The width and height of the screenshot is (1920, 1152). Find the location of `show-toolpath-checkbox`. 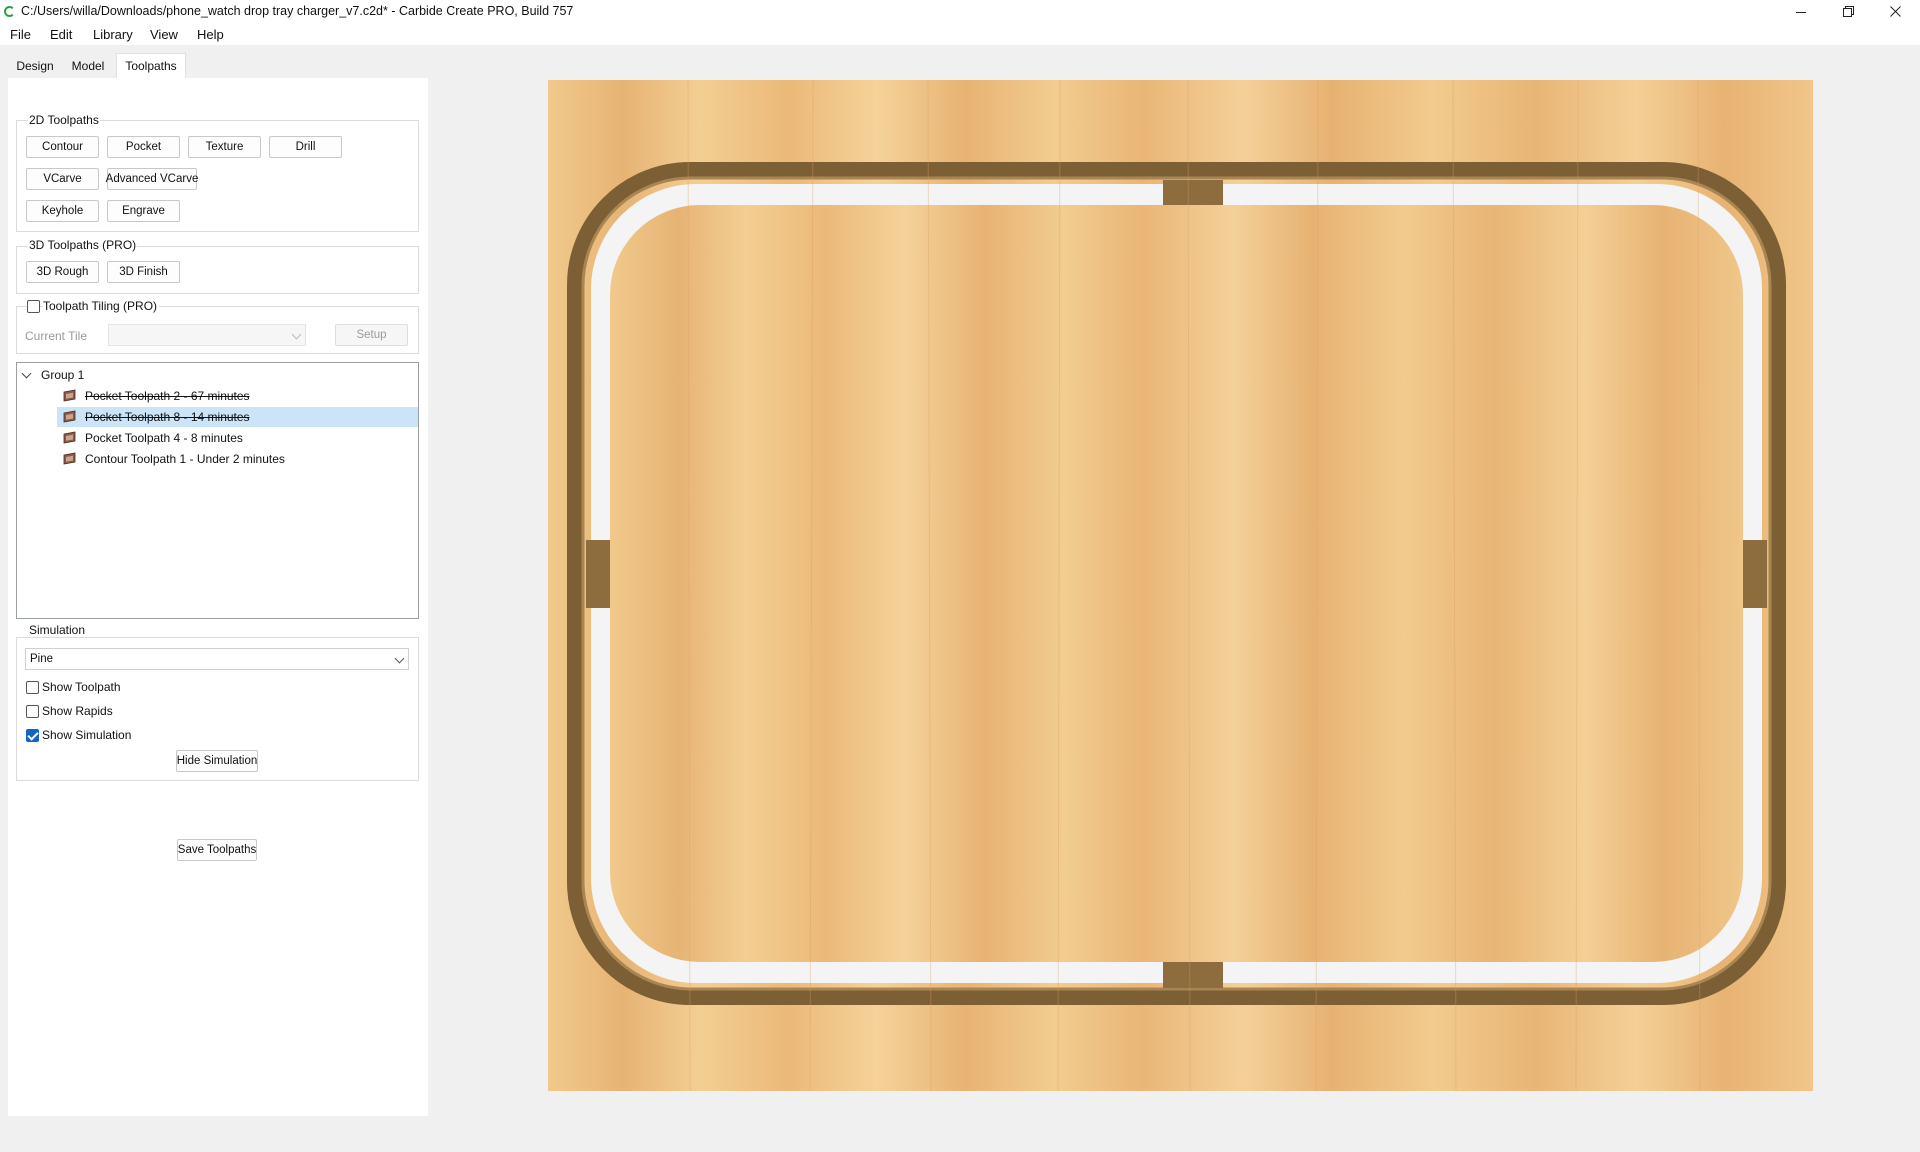

show-toolpath-checkbox is located at coordinates (32, 687).